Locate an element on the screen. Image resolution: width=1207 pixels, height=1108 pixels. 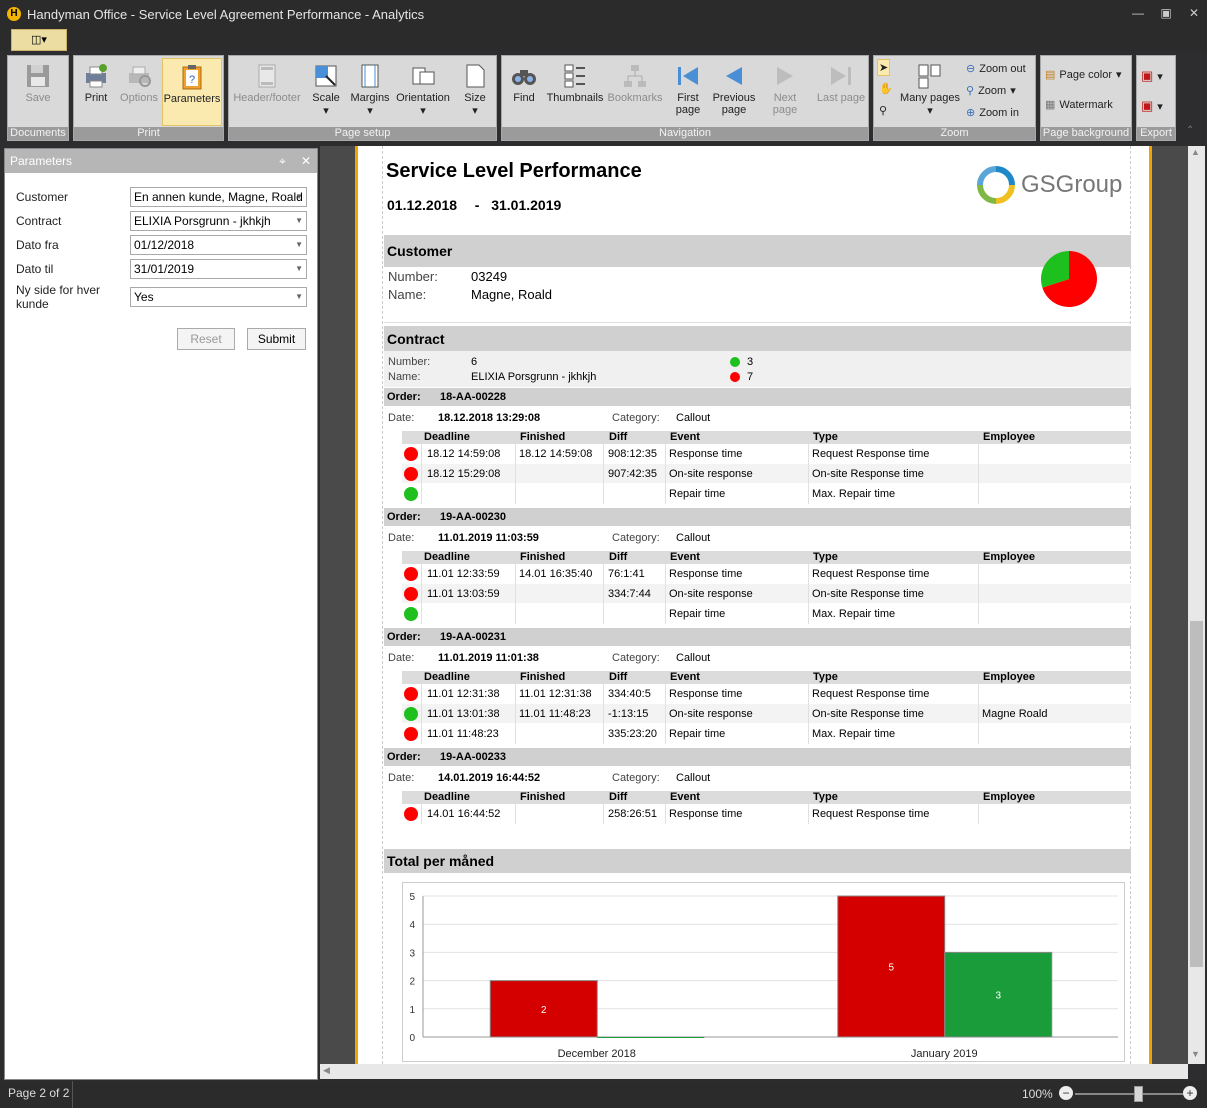
report-title: Service Level Performance is located at coordinates (514, 171).